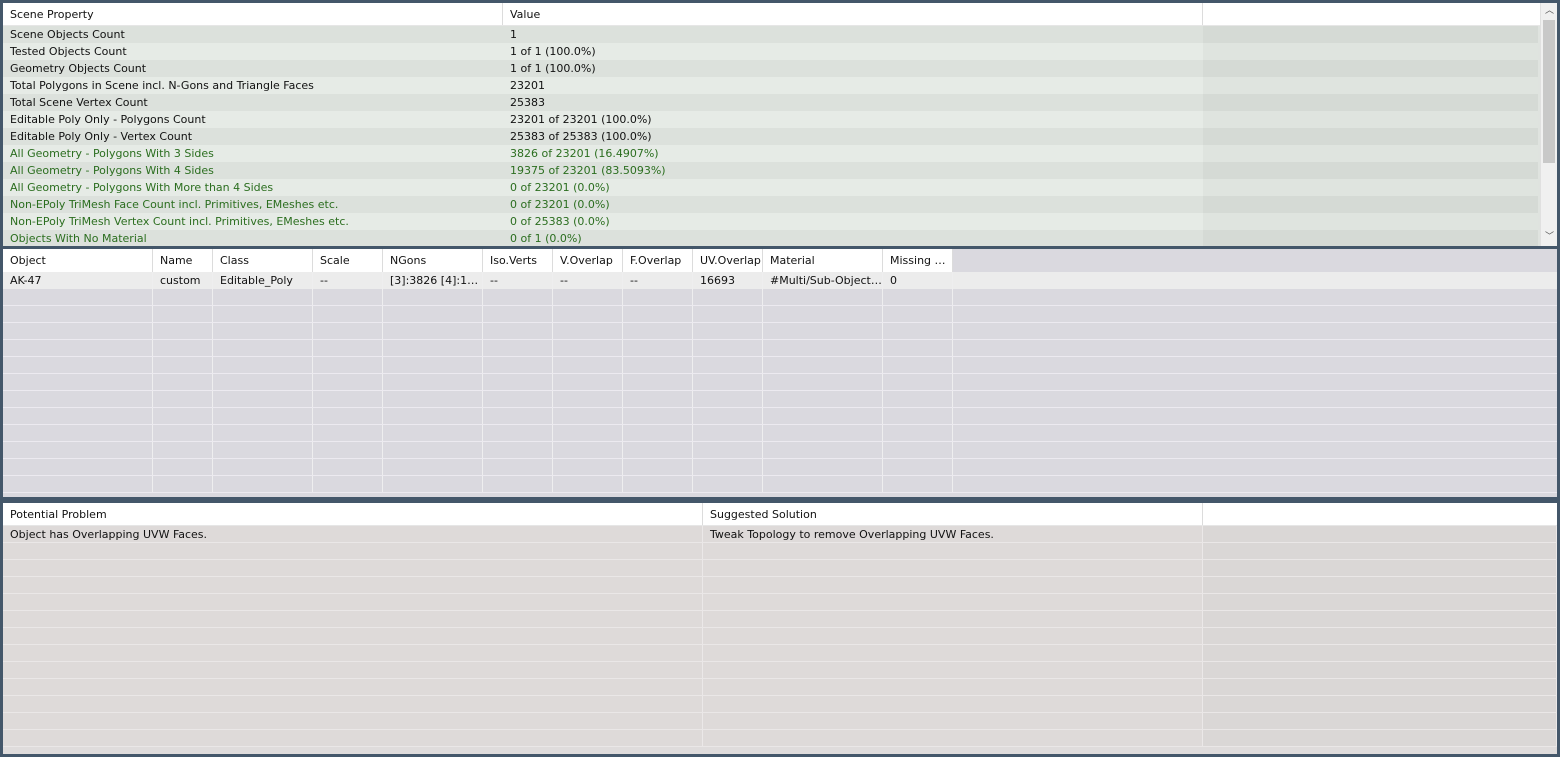  Describe the element at coordinates (780, 102) in the screenshot. I see `table-row: Total Scene Vertex Count 25383` at that location.